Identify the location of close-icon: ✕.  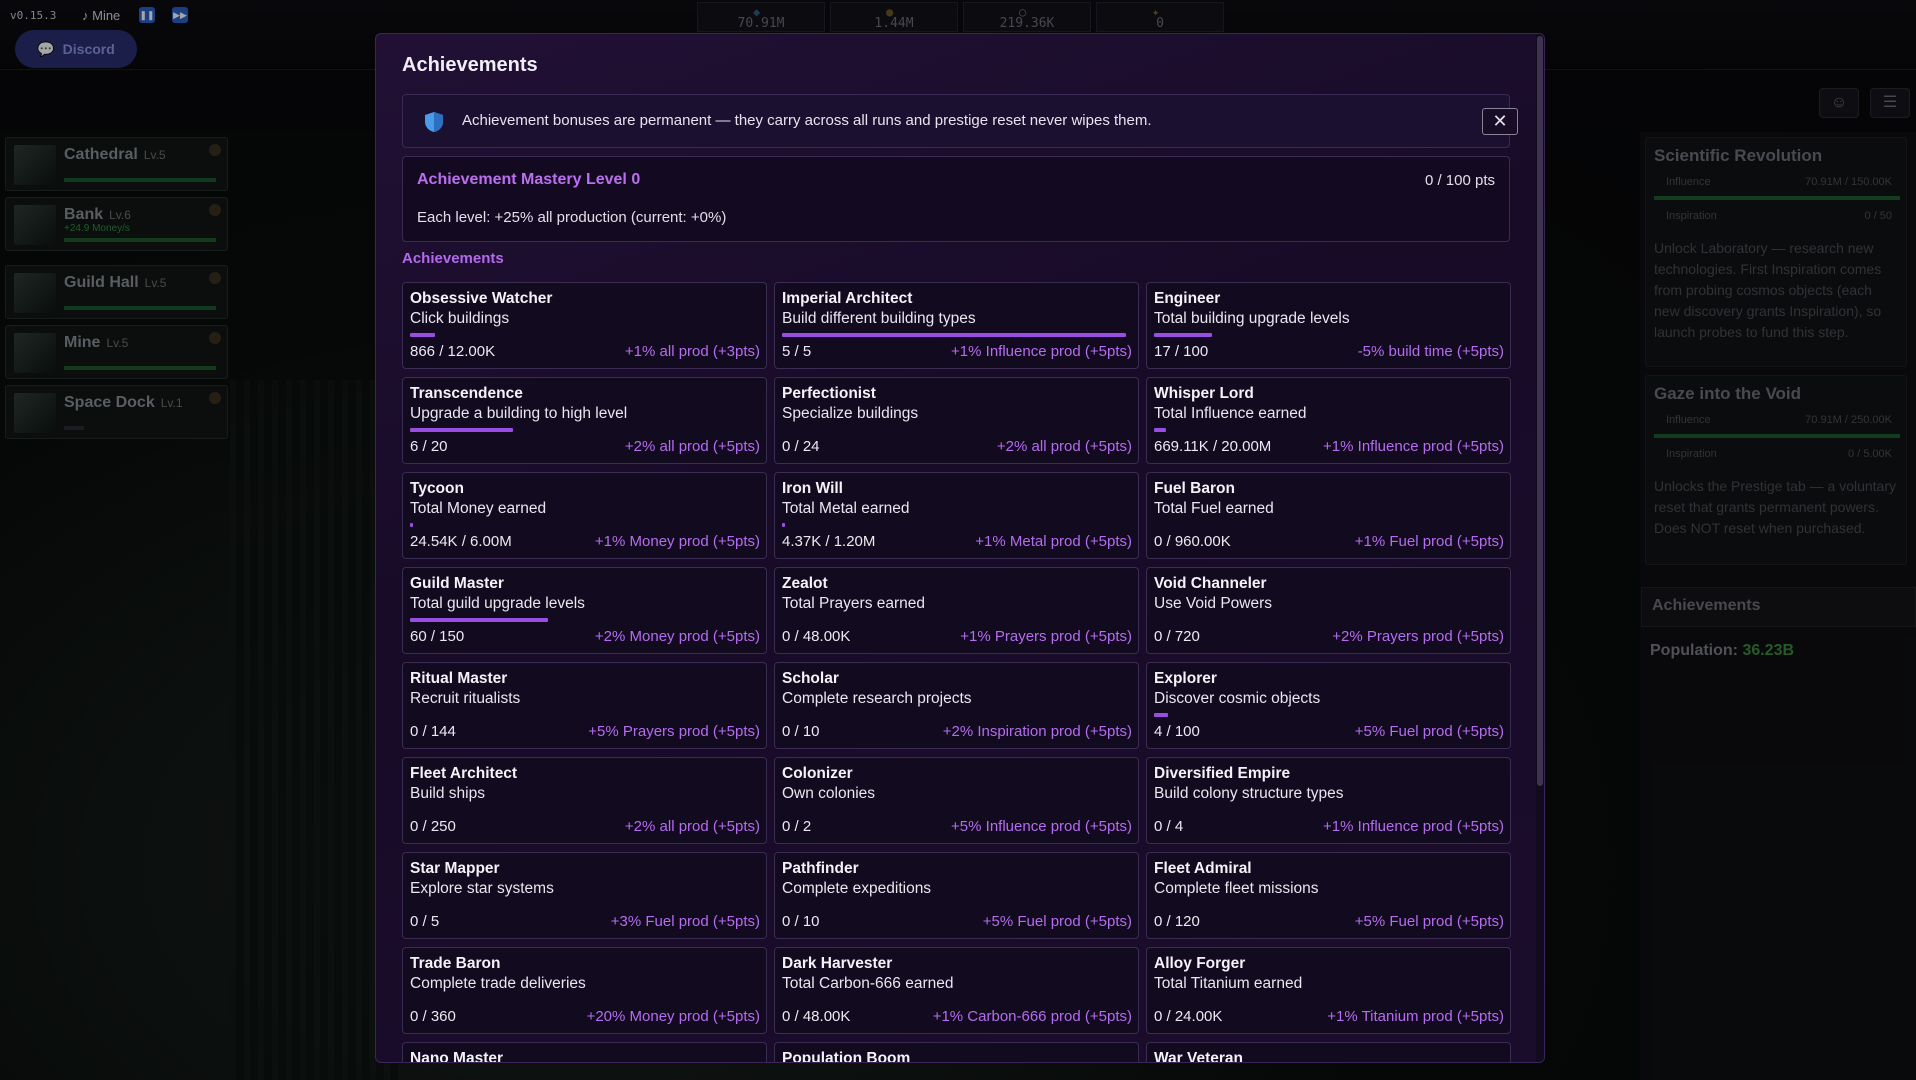
(1500, 121).